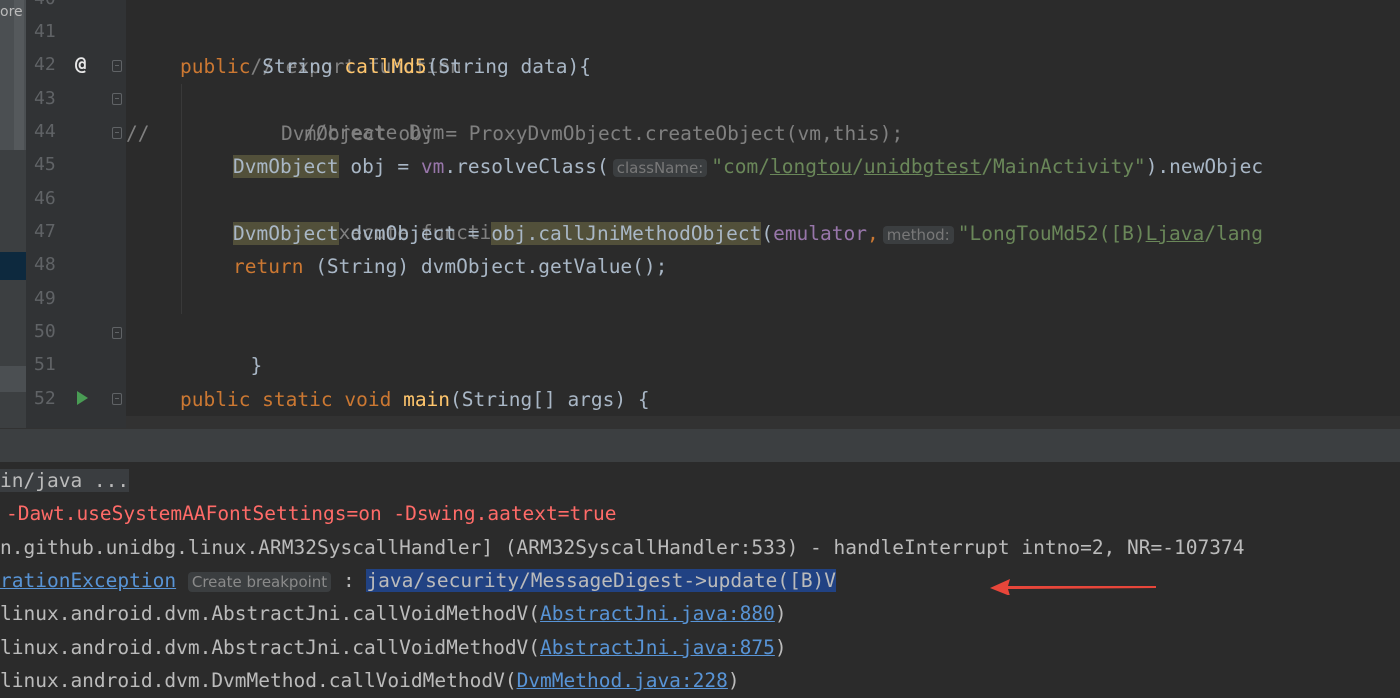 This screenshot has height=698, width=1400. What do you see at coordinates (550, 399) in the screenshot?
I see `code-text: (String[] args) {` at bounding box center [550, 399].